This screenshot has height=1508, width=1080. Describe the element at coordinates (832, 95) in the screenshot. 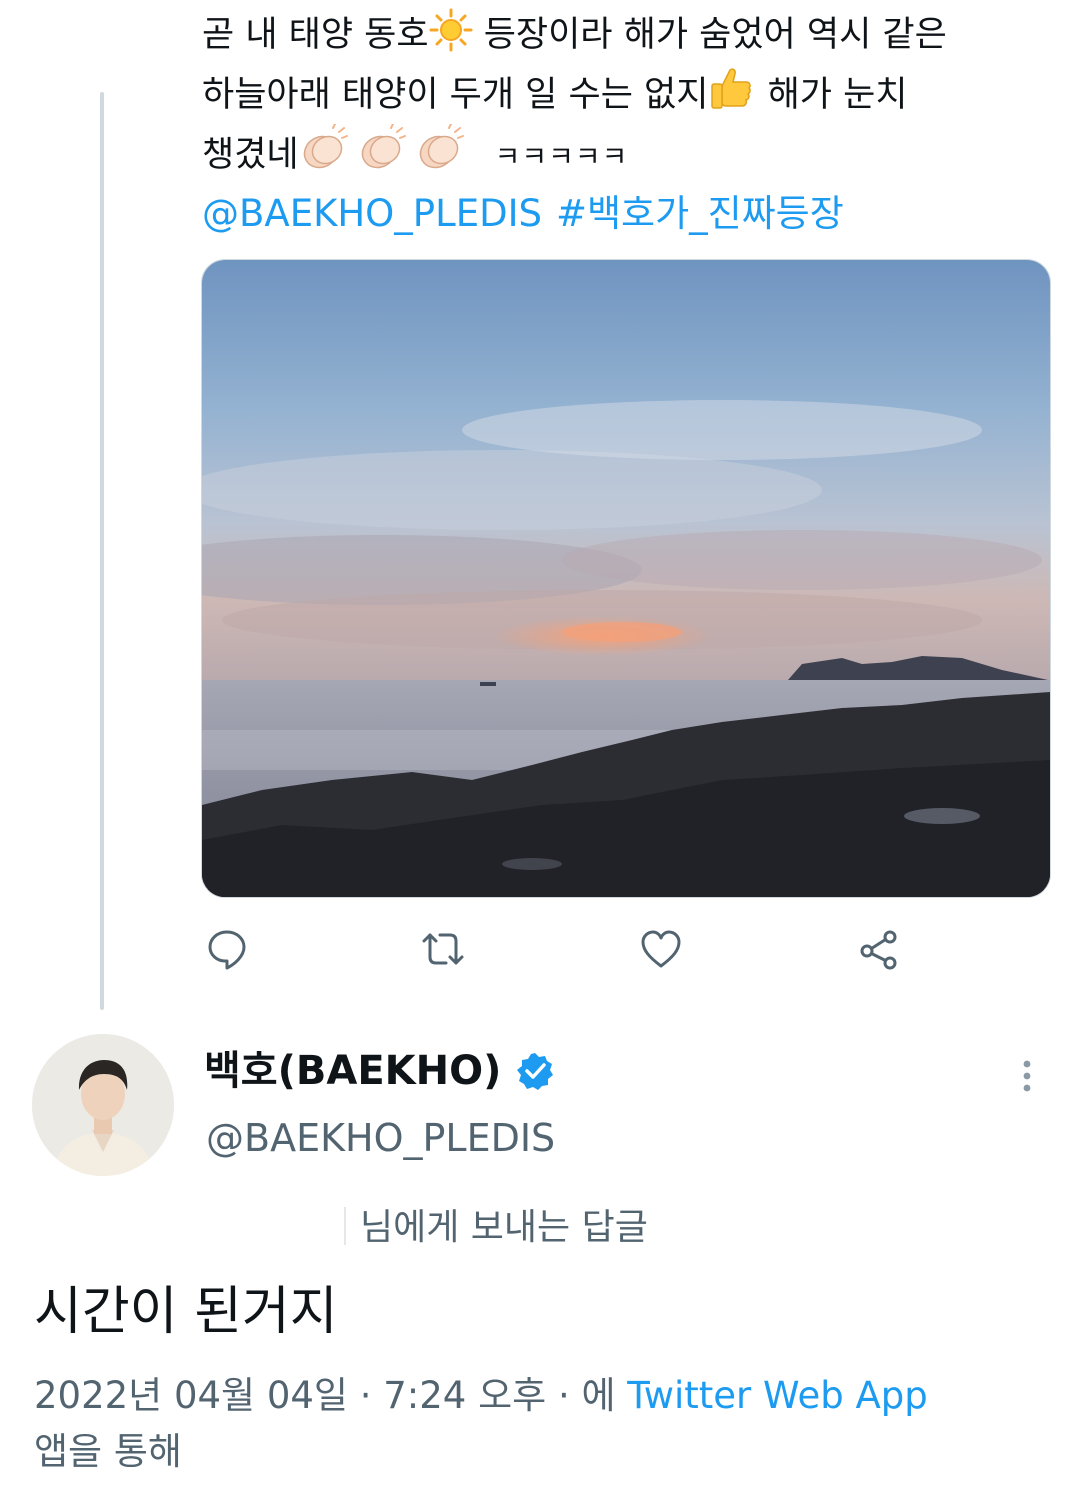

I see `tweet-line-2-text-b: 해가 눈치` at that location.